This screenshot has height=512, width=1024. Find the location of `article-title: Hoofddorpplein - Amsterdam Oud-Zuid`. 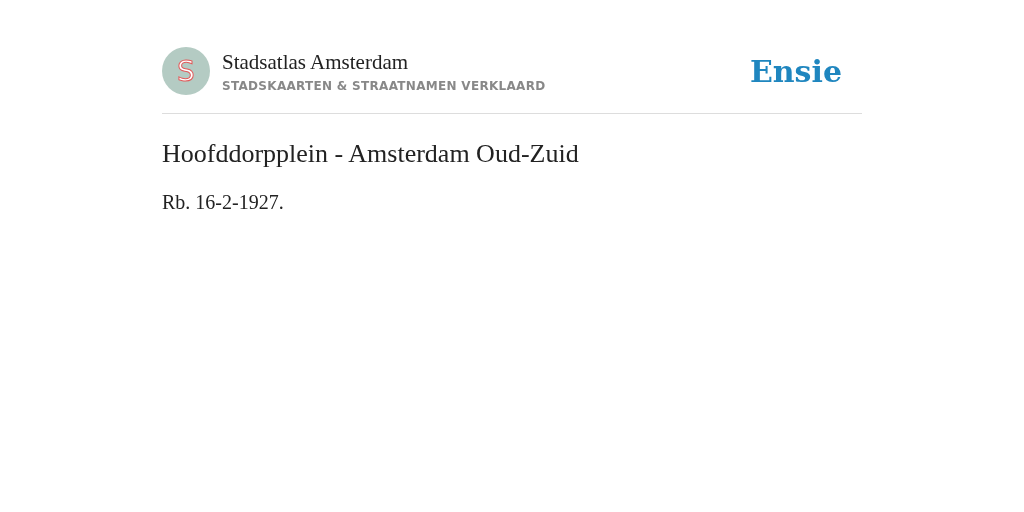

article-title: Hoofddorpplein - Amsterdam Oud-Zuid is located at coordinates (371, 154).